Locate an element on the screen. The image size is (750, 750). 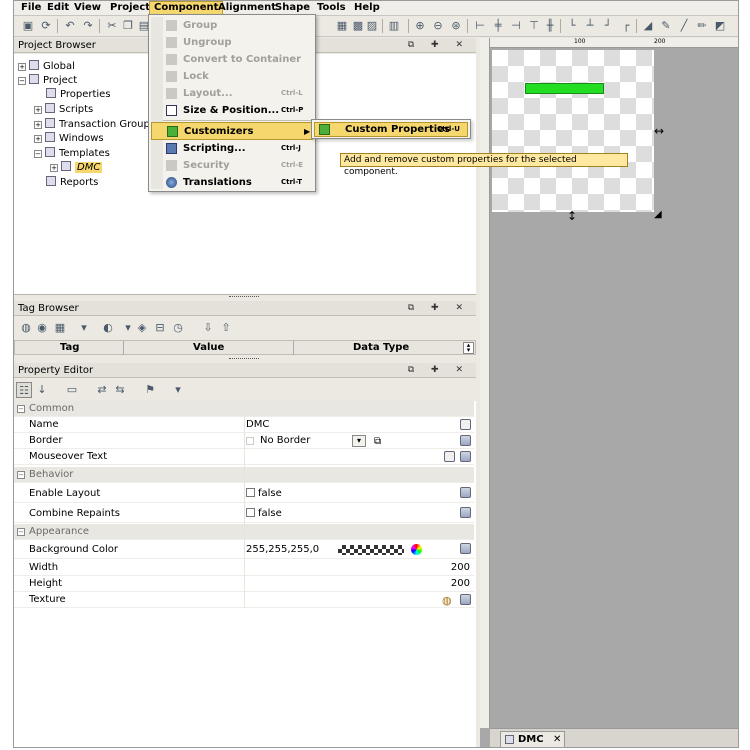
collapse-props-icon: ▭ is located at coordinates (72, 390).